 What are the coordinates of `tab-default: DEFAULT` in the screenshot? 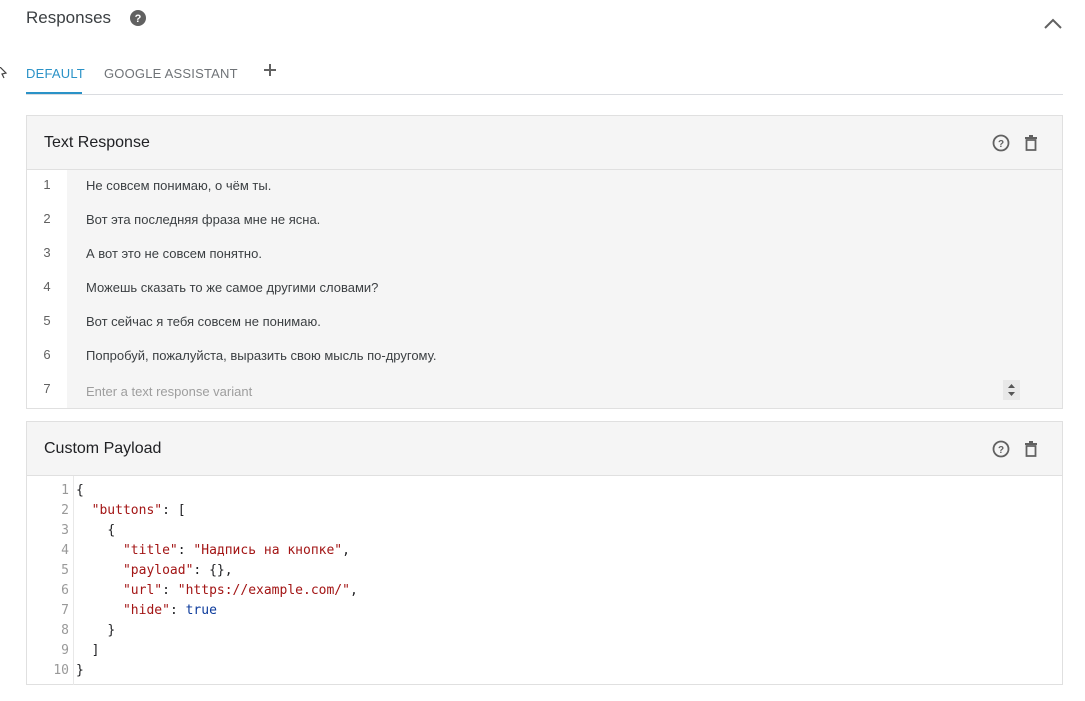 It's located at (55, 73).